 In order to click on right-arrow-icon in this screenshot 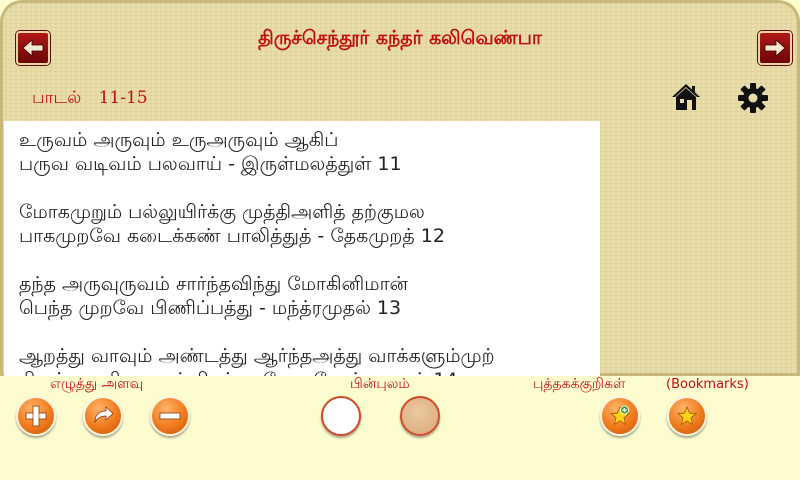, I will do `click(775, 48)`.